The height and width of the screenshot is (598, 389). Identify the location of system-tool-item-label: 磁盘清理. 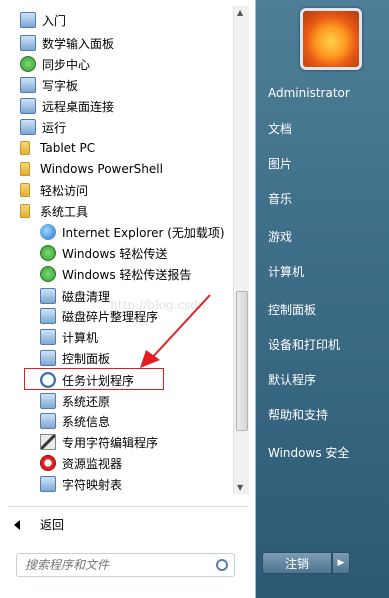
(86, 296).